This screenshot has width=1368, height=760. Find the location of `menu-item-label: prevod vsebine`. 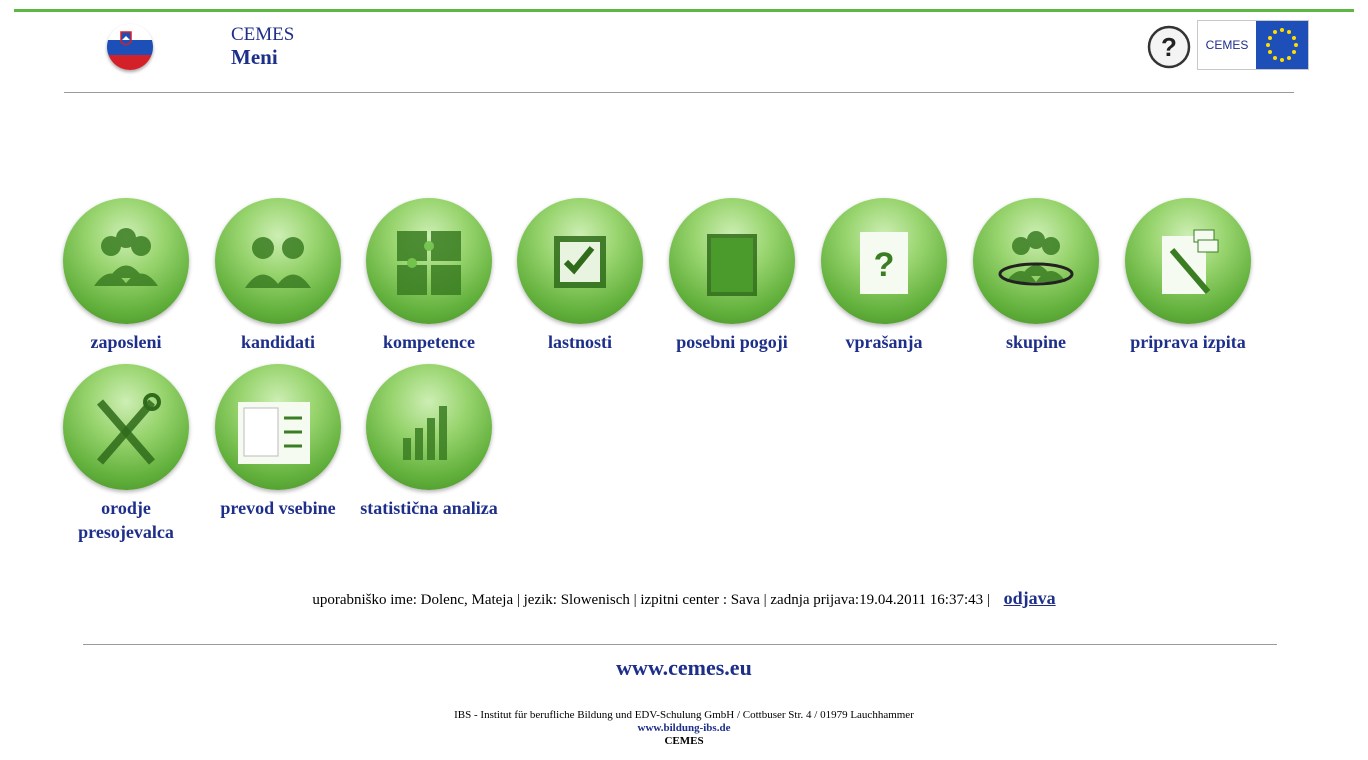

menu-item-label: prevod vsebine is located at coordinates (278, 508).